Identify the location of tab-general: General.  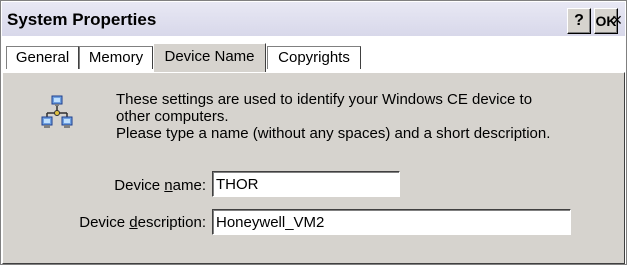
(42, 57).